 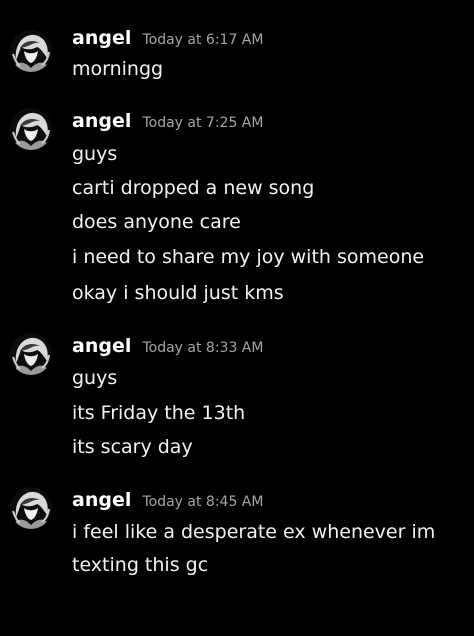 What do you see at coordinates (193, 188) in the screenshot?
I see `message-text: carti dropped a new song` at bounding box center [193, 188].